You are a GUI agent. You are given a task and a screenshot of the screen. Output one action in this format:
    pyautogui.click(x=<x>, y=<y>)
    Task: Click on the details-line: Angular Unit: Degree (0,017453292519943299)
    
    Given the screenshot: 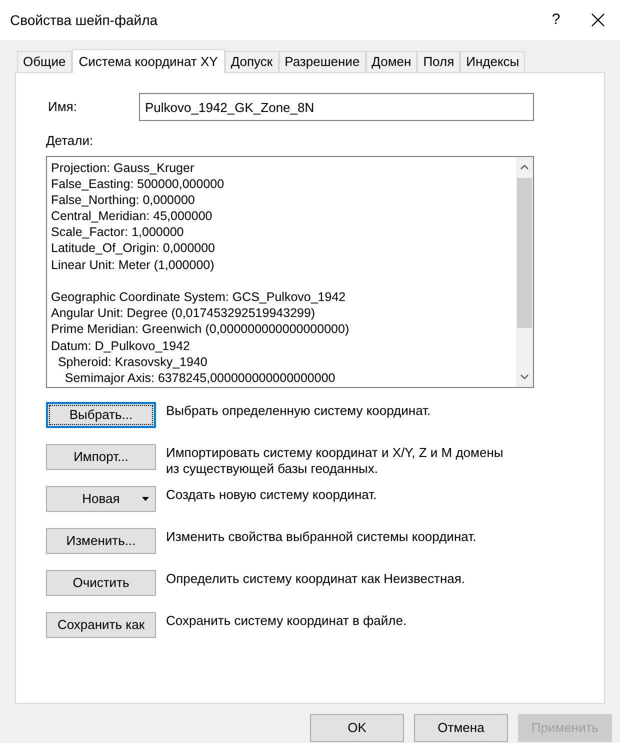 What is the action you would take?
    pyautogui.click(x=183, y=313)
    